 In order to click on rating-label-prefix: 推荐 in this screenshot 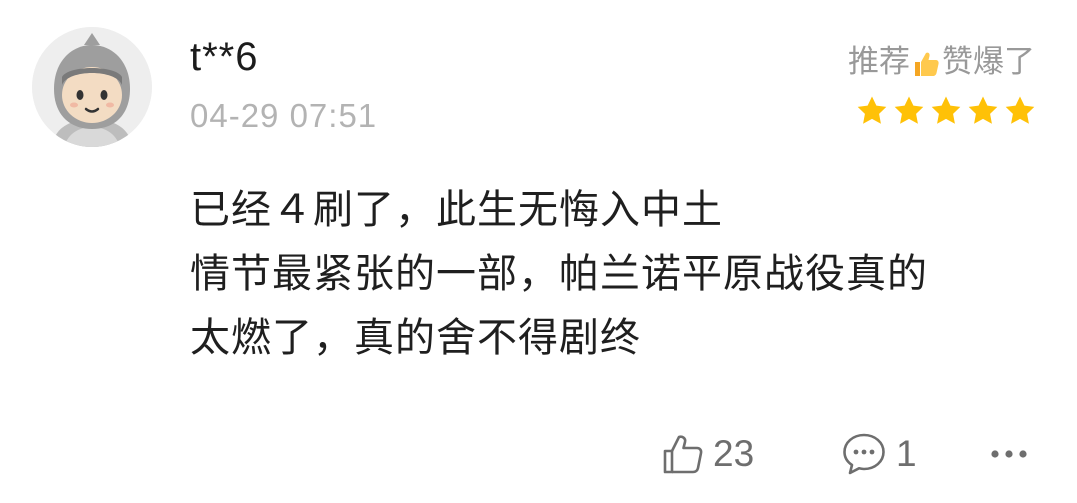, I will do `click(879, 62)`.